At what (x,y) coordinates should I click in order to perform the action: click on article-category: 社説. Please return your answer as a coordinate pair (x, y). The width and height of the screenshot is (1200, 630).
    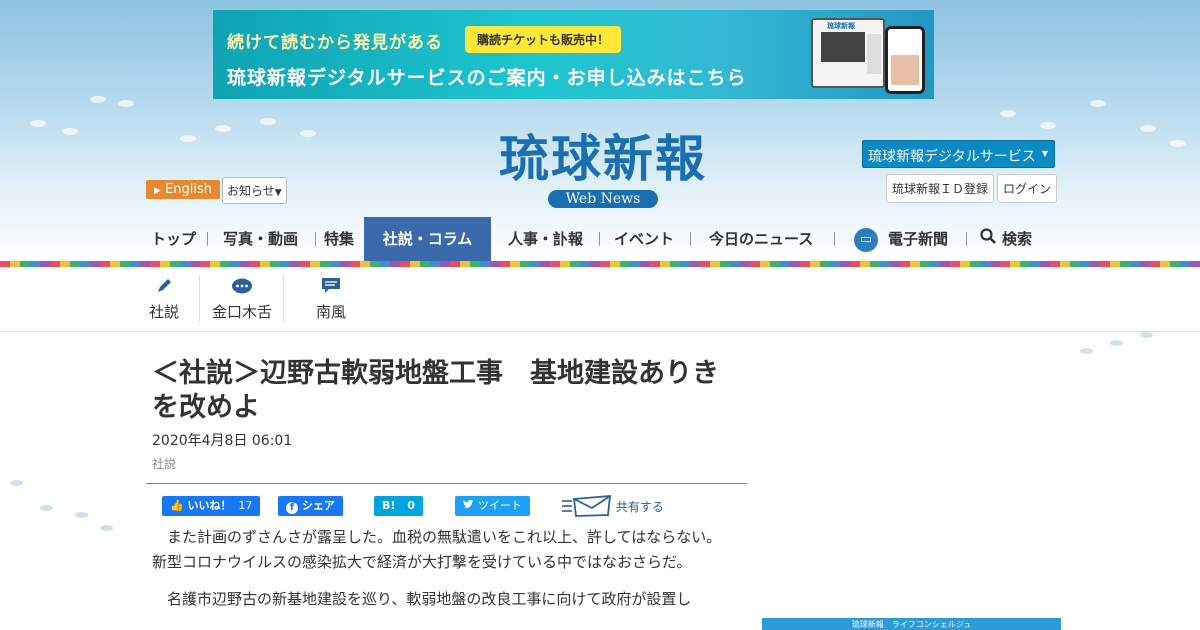
    Looking at the image, I should click on (164, 463).